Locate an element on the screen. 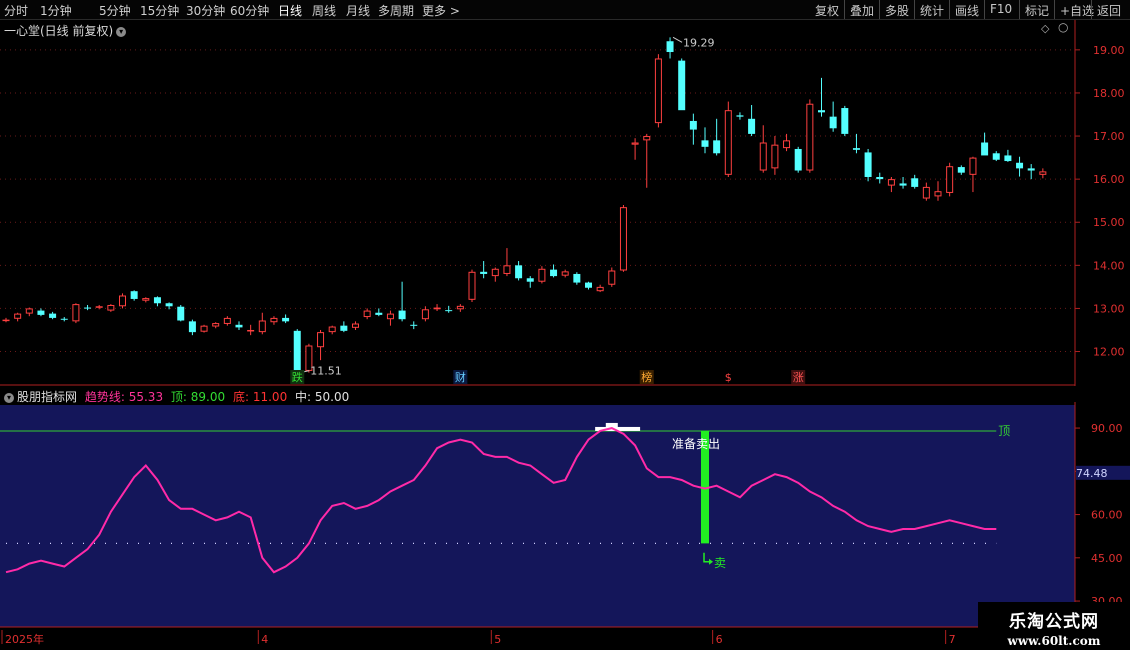  event-marker: 榜 is located at coordinates (646, 377).